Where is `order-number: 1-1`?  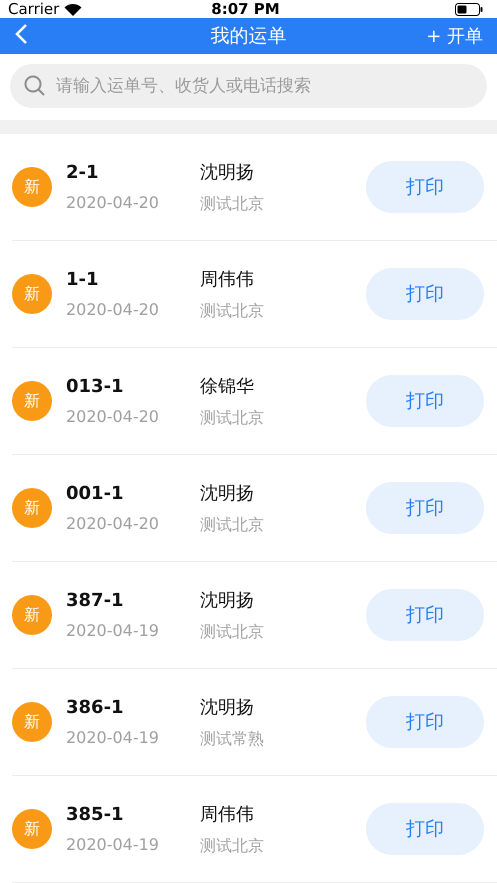 order-number: 1-1 is located at coordinates (83, 279).